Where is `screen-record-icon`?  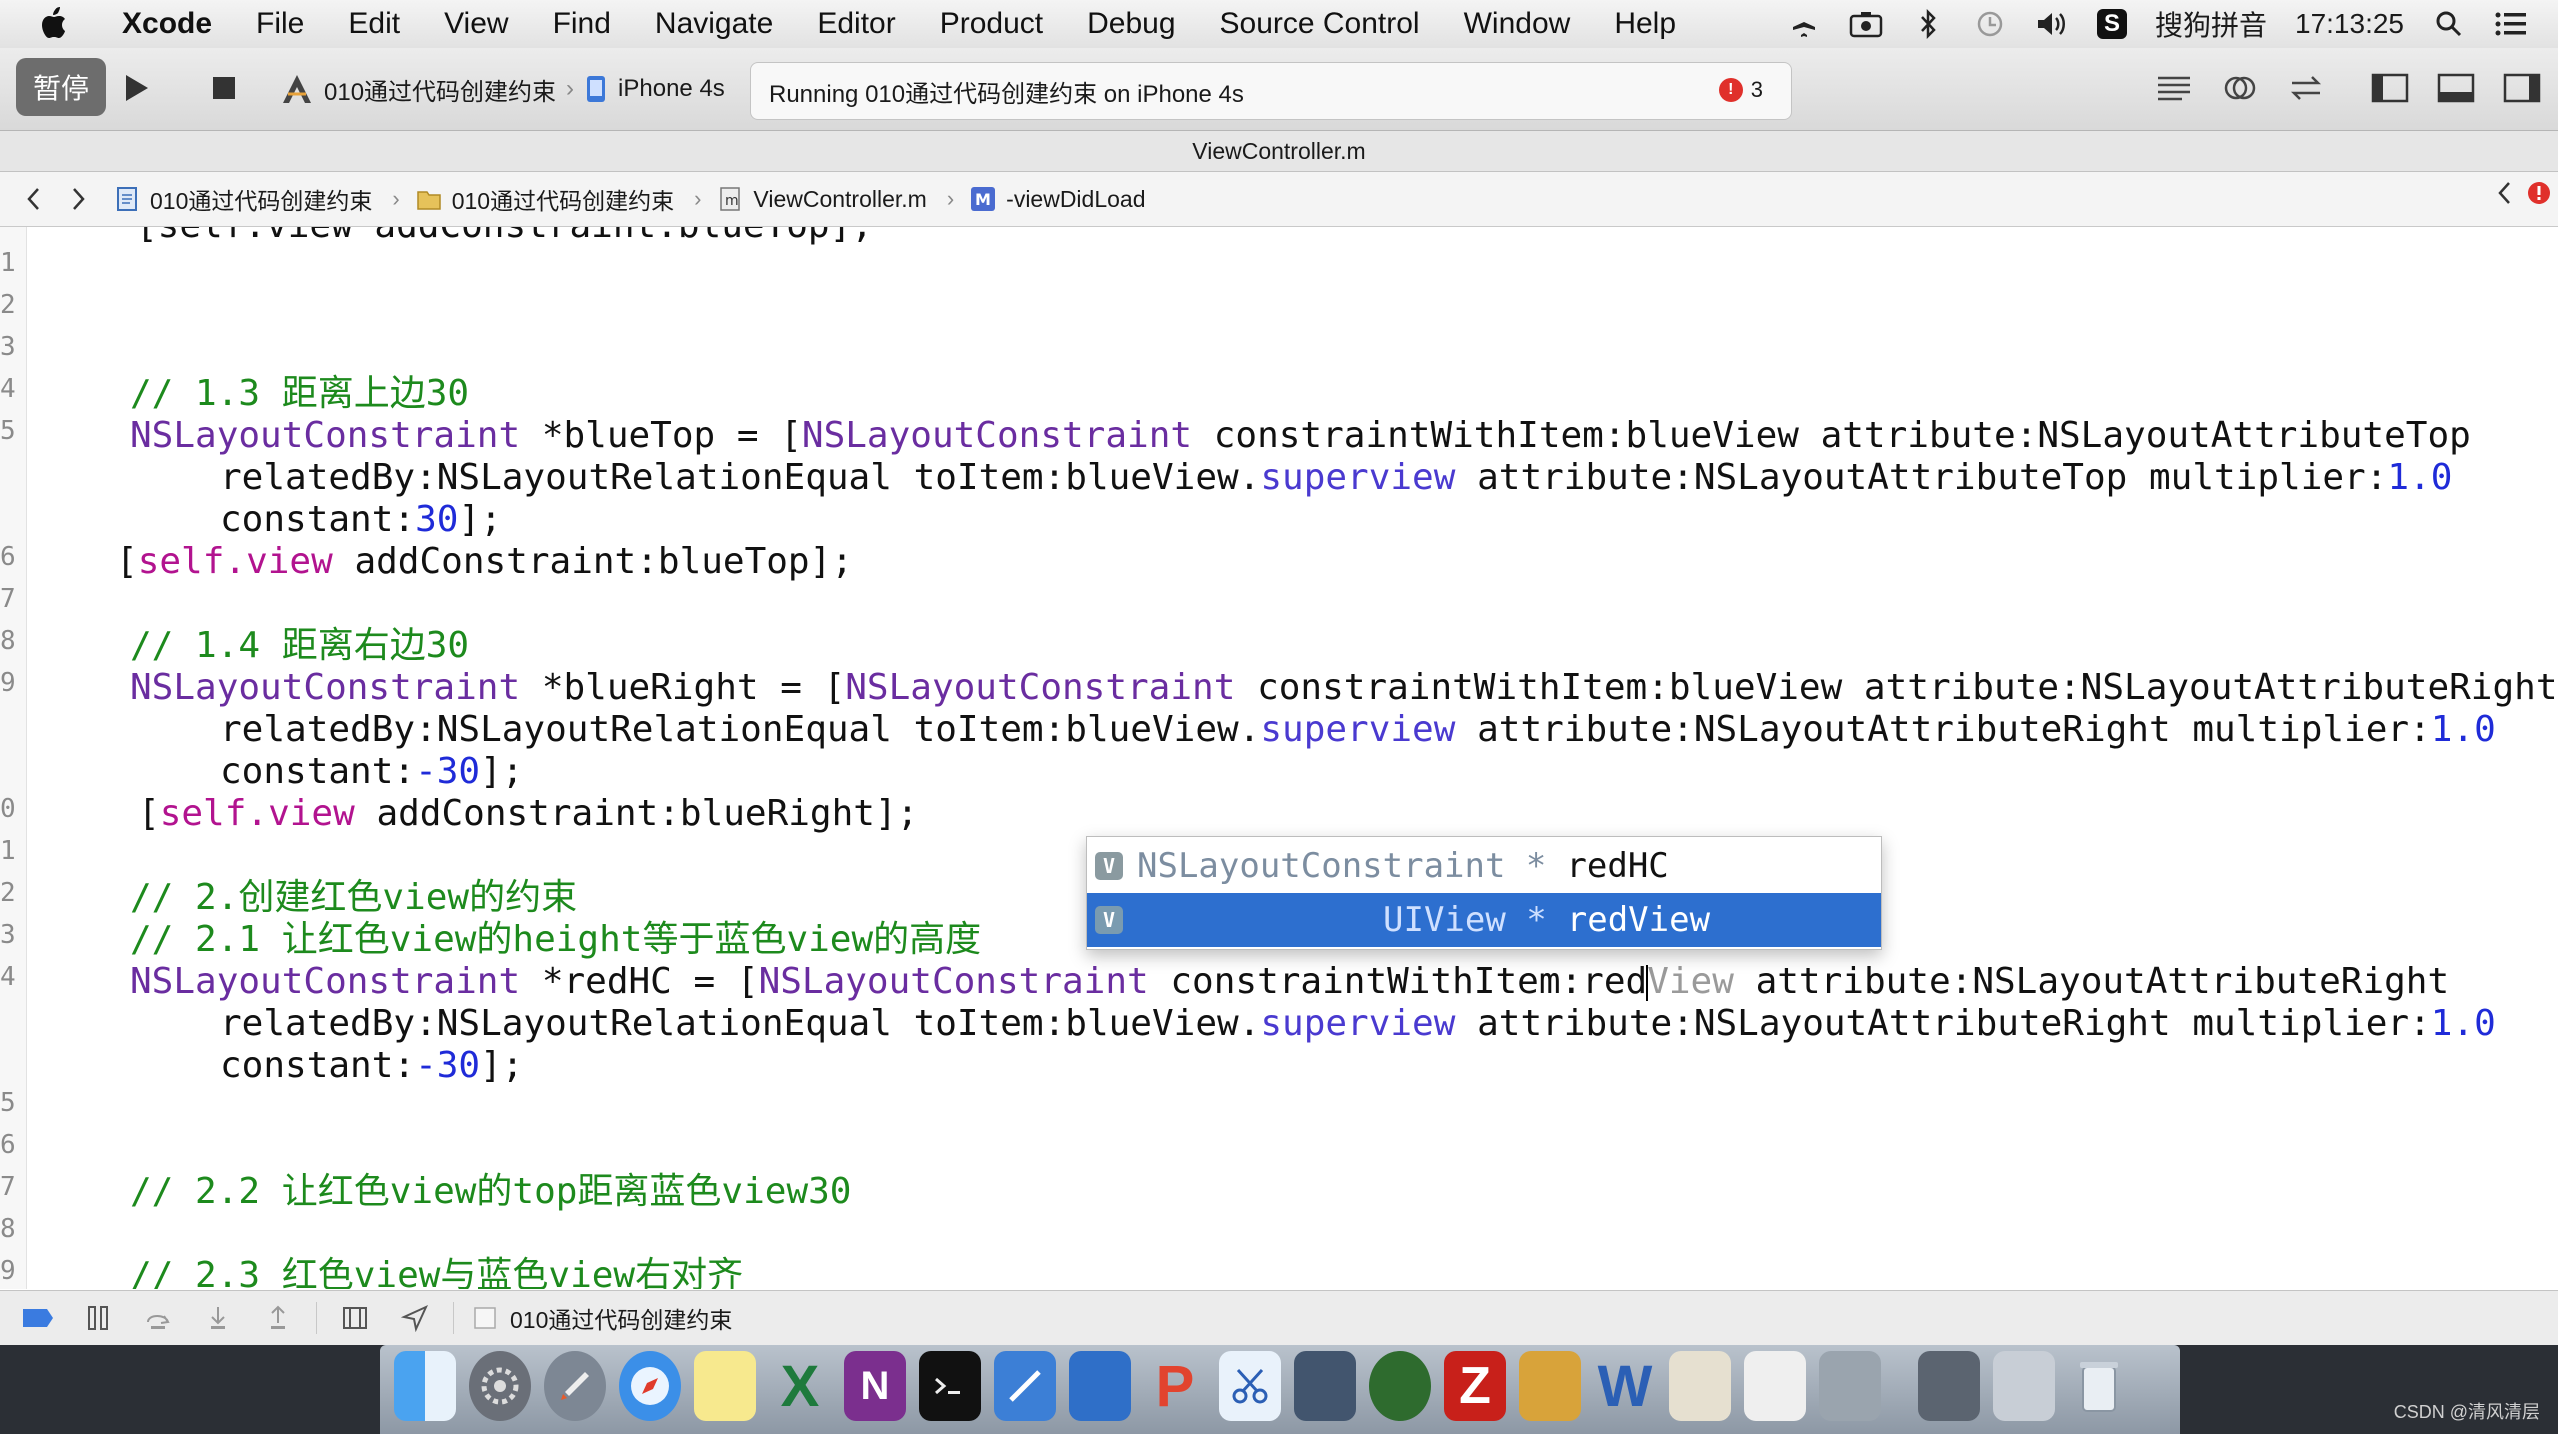 screen-record-icon is located at coordinates (1866, 24).